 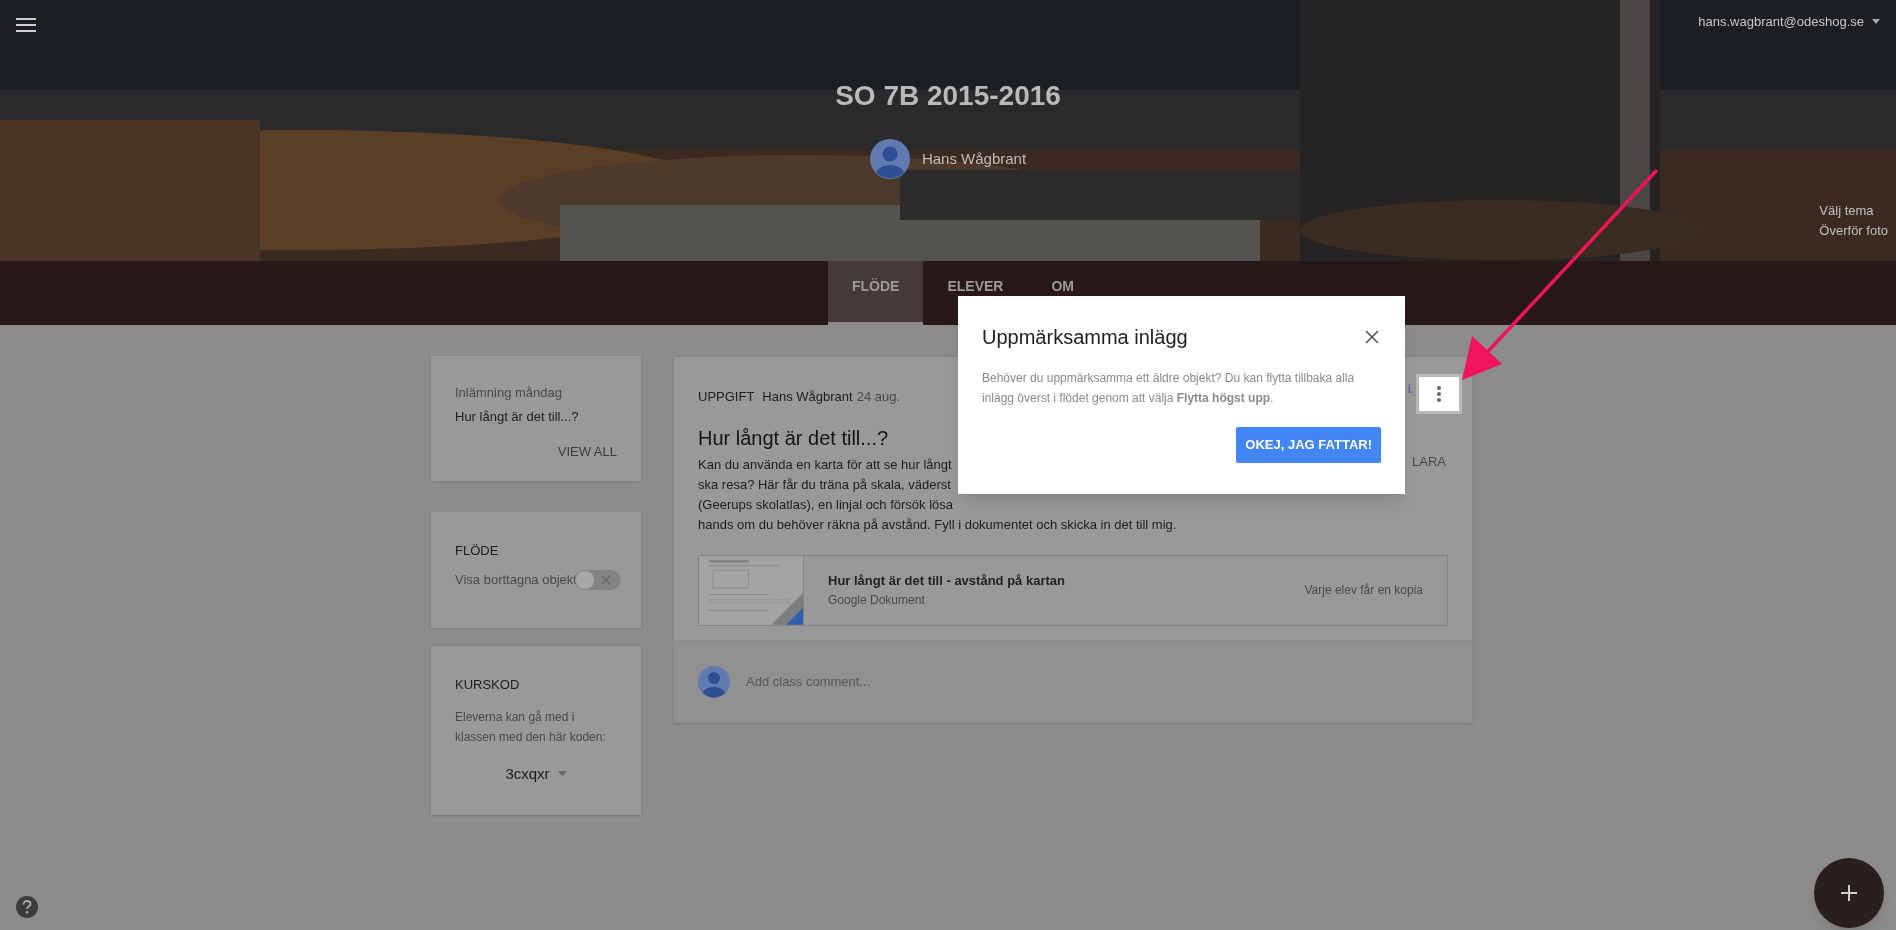 What do you see at coordinates (1169, 388) in the screenshot?
I see `dialog-text: Behöver du uppmärksamma ett äldre objekt? Du kan flytta tillbaka alla inlägg överst i flödet genom att välja Flytta högst upp.` at bounding box center [1169, 388].